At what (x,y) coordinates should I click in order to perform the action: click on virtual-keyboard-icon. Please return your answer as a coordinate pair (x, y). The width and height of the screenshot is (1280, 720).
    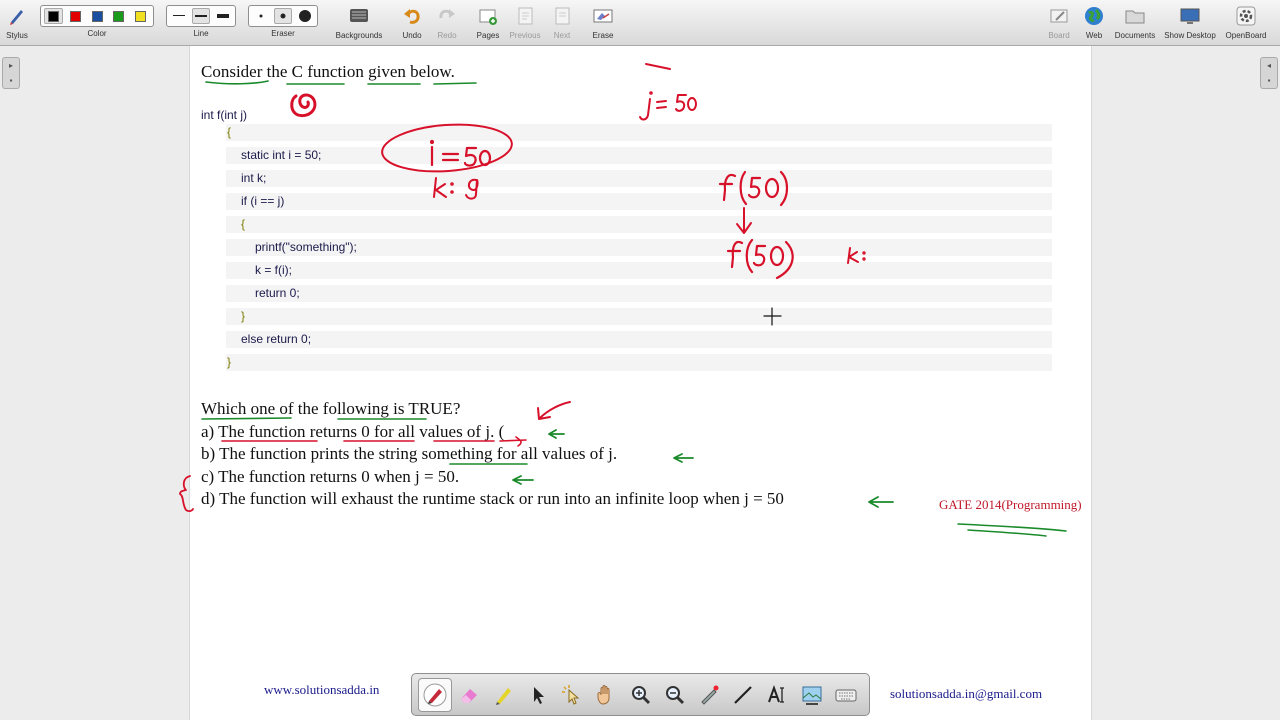
    Looking at the image, I should click on (846, 695).